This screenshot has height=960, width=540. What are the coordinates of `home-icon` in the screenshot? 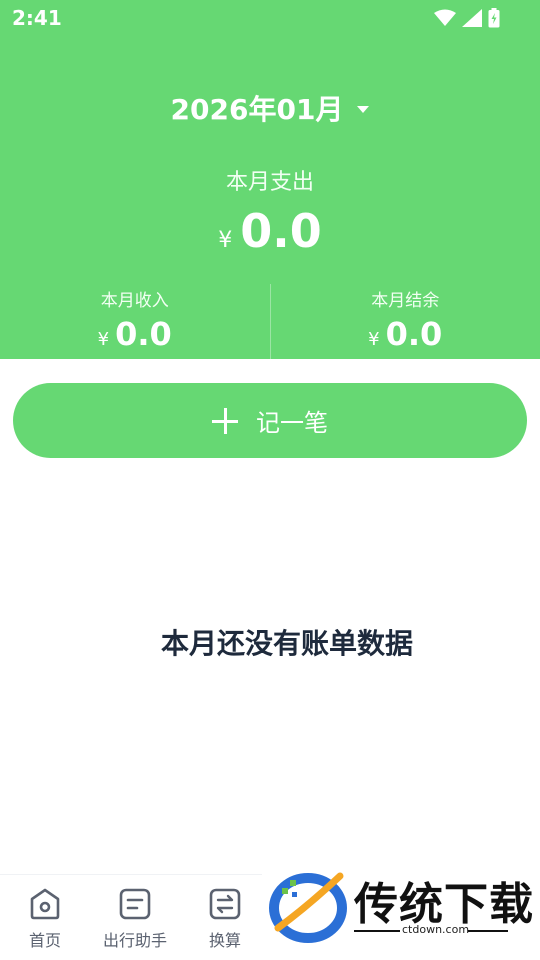 It's located at (45, 904).